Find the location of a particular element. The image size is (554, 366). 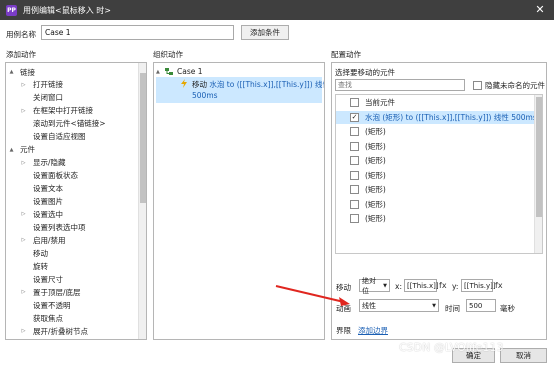

tree-item: 获取焦点 is located at coordinates (73, 318).